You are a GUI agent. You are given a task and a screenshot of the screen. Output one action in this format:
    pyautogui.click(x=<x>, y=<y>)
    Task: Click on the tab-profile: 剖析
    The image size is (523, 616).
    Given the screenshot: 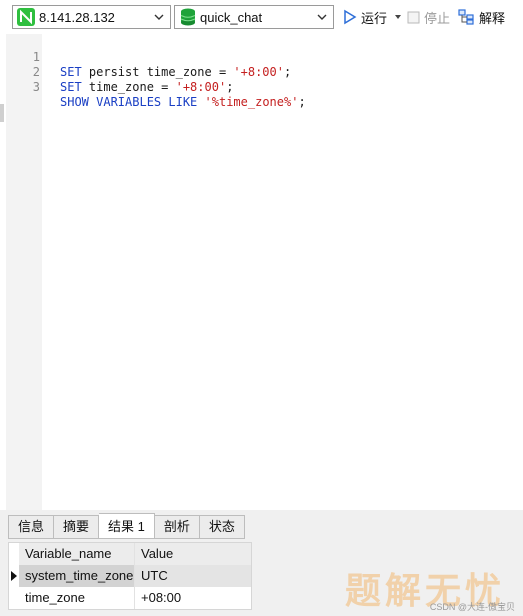 What is the action you would take?
    pyautogui.click(x=177, y=527)
    